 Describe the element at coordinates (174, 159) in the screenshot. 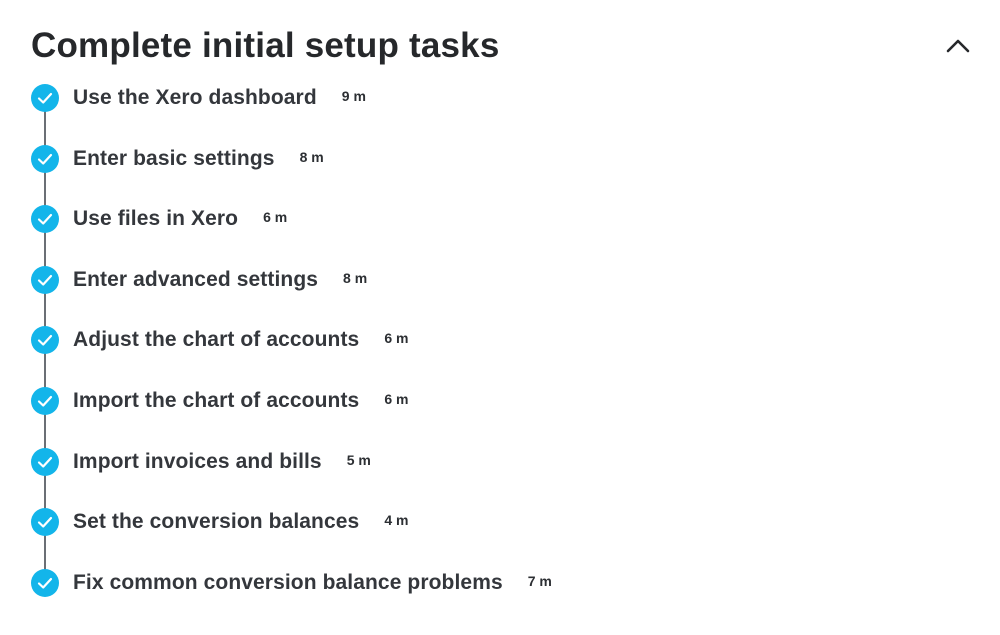

I see `task-title: Enter basic settings` at that location.